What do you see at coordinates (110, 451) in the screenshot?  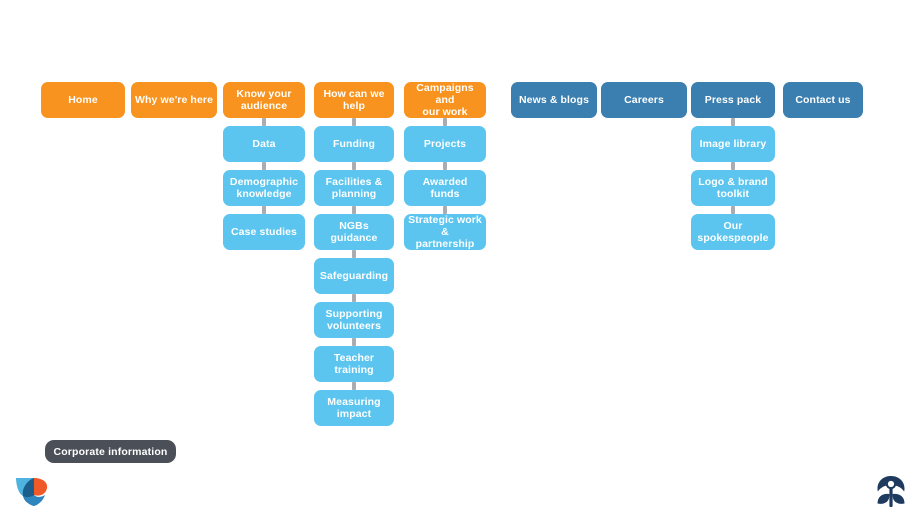 I see `corporate-information-button: Corporate information` at bounding box center [110, 451].